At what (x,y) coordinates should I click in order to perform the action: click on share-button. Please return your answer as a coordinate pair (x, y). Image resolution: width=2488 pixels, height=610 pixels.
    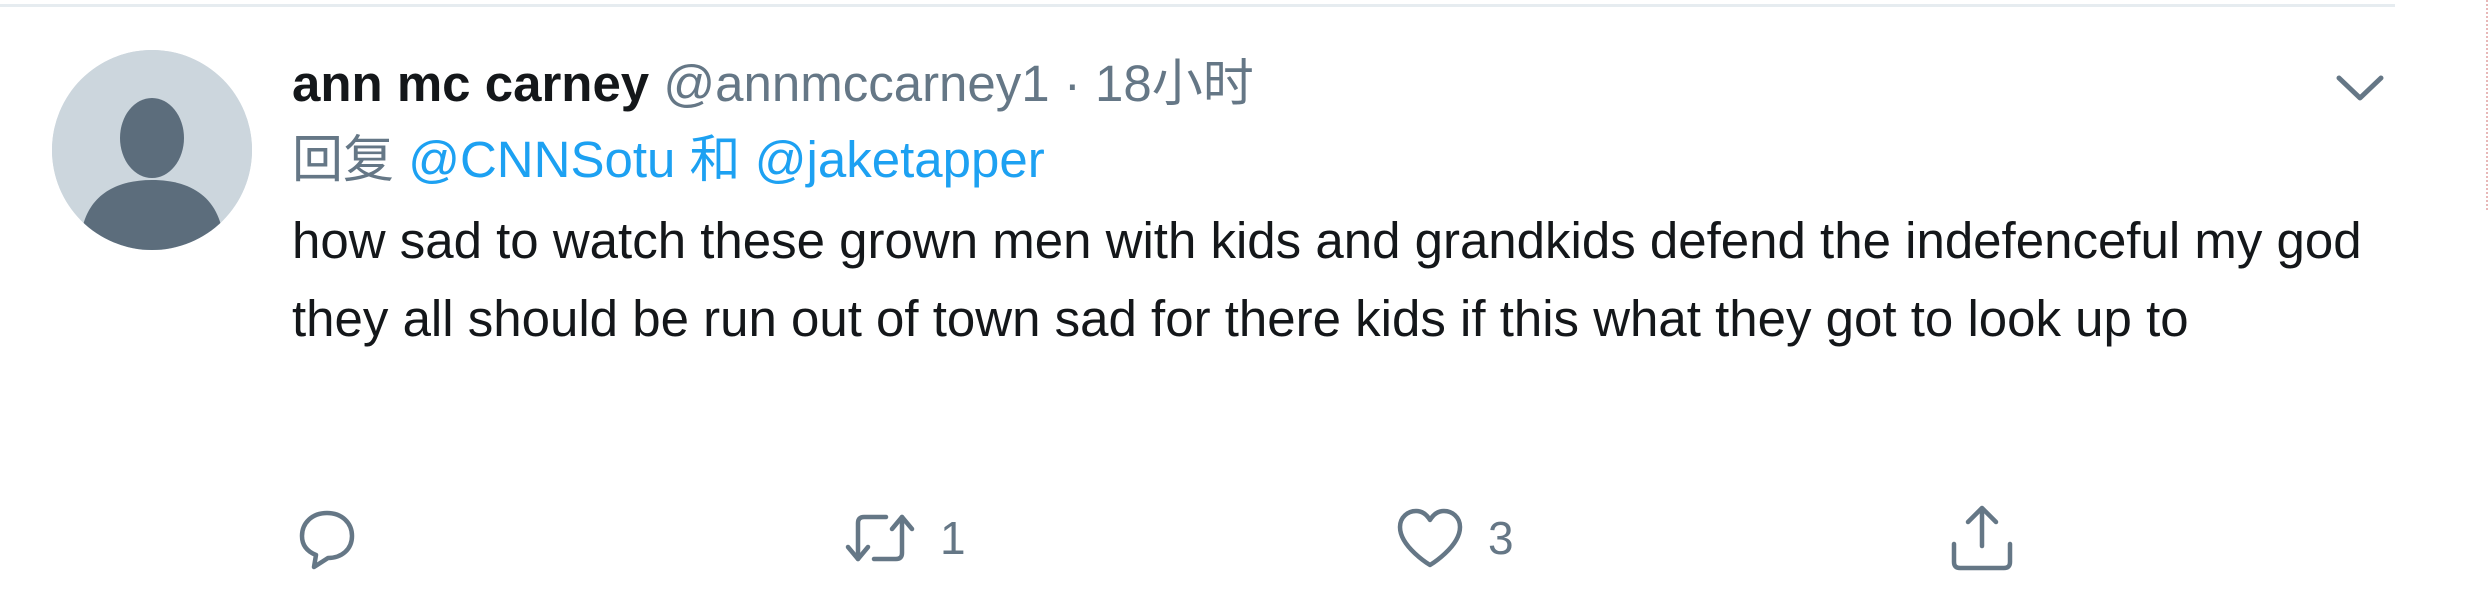
    Looking at the image, I should click on (1982, 538).